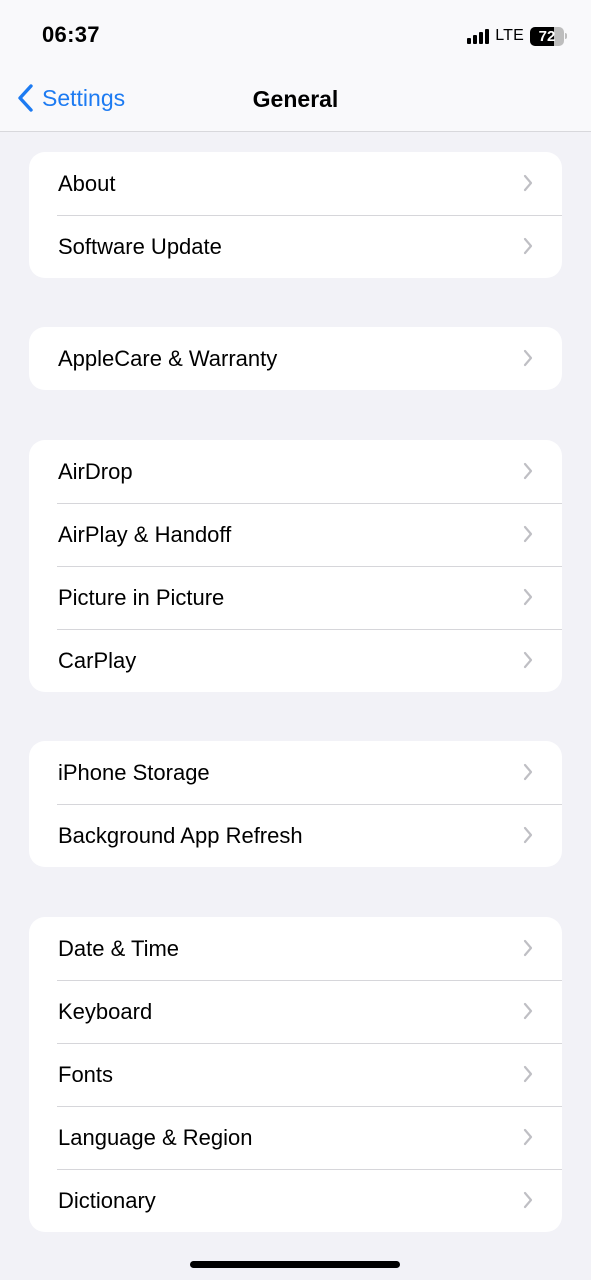 This screenshot has height=1280, width=591. I want to click on battery-percent: 72, so click(547, 36).